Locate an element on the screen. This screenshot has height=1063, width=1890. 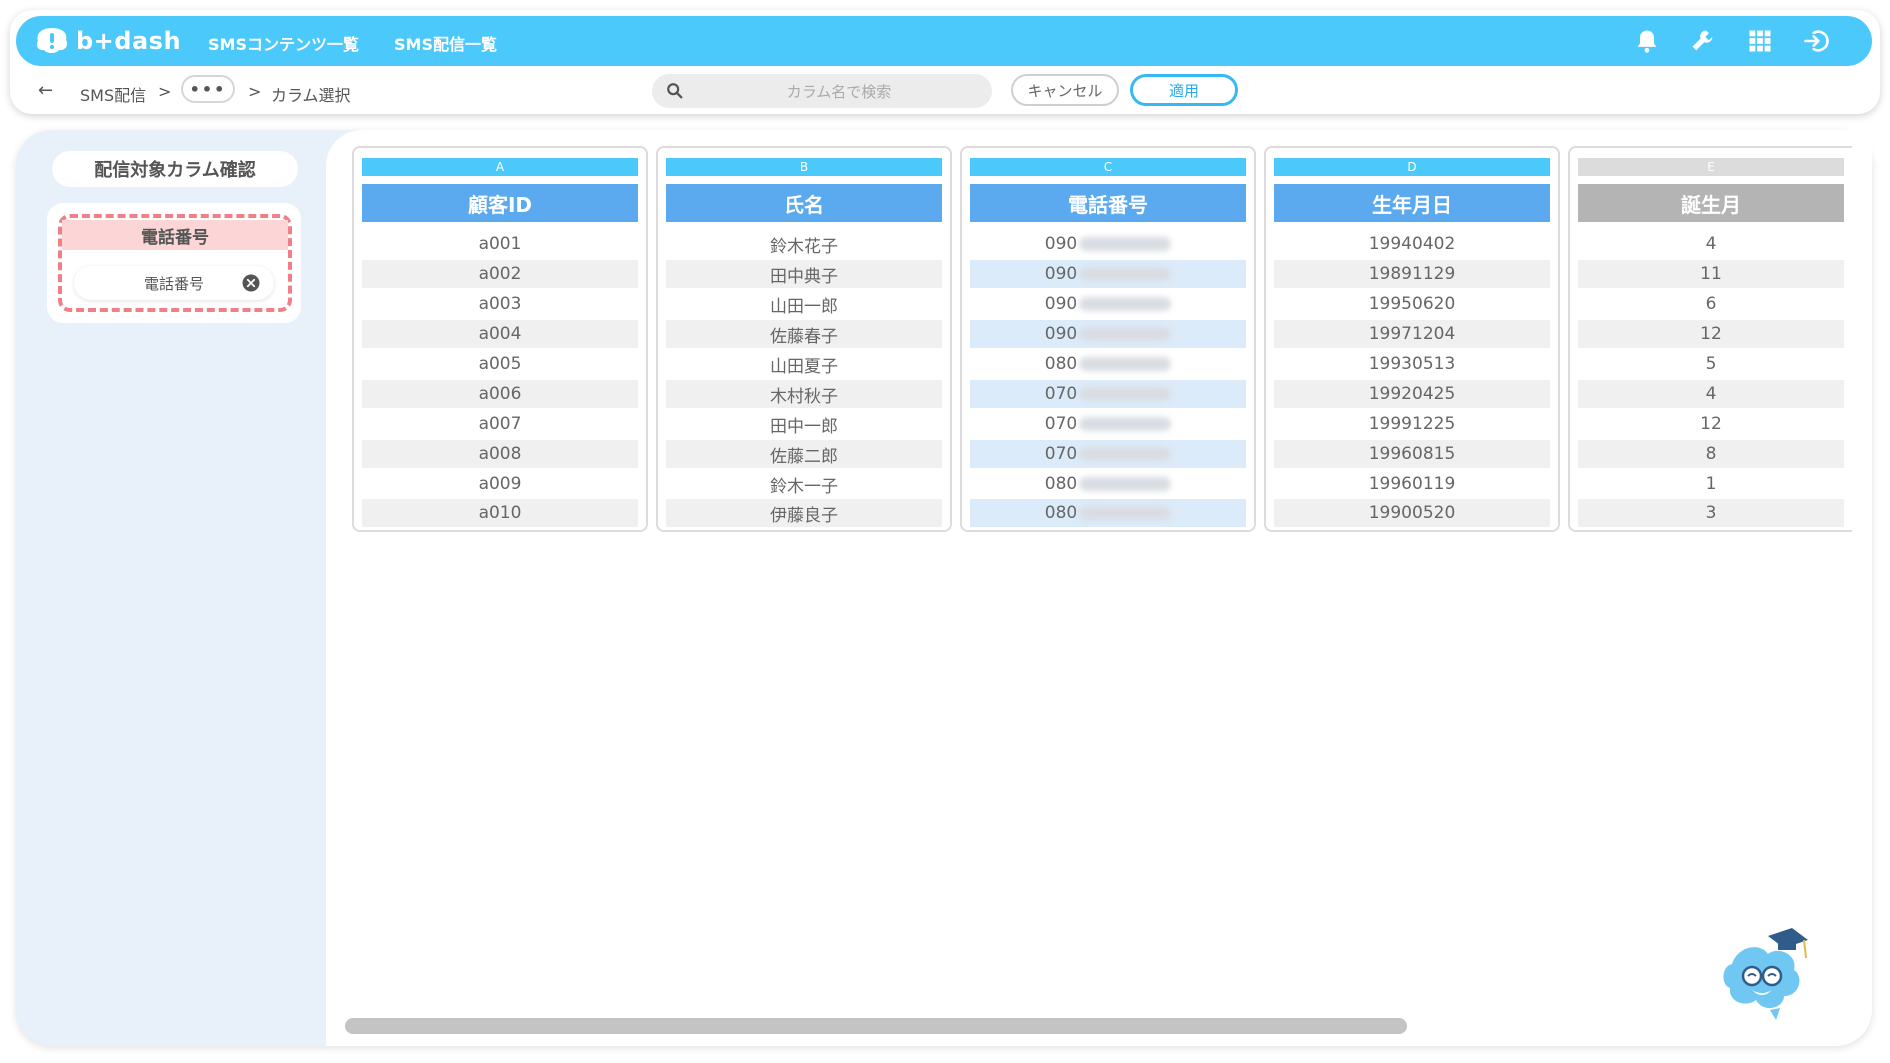
breadcrumb-sms-delivery: SMS配信 is located at coordinates (113, 94).